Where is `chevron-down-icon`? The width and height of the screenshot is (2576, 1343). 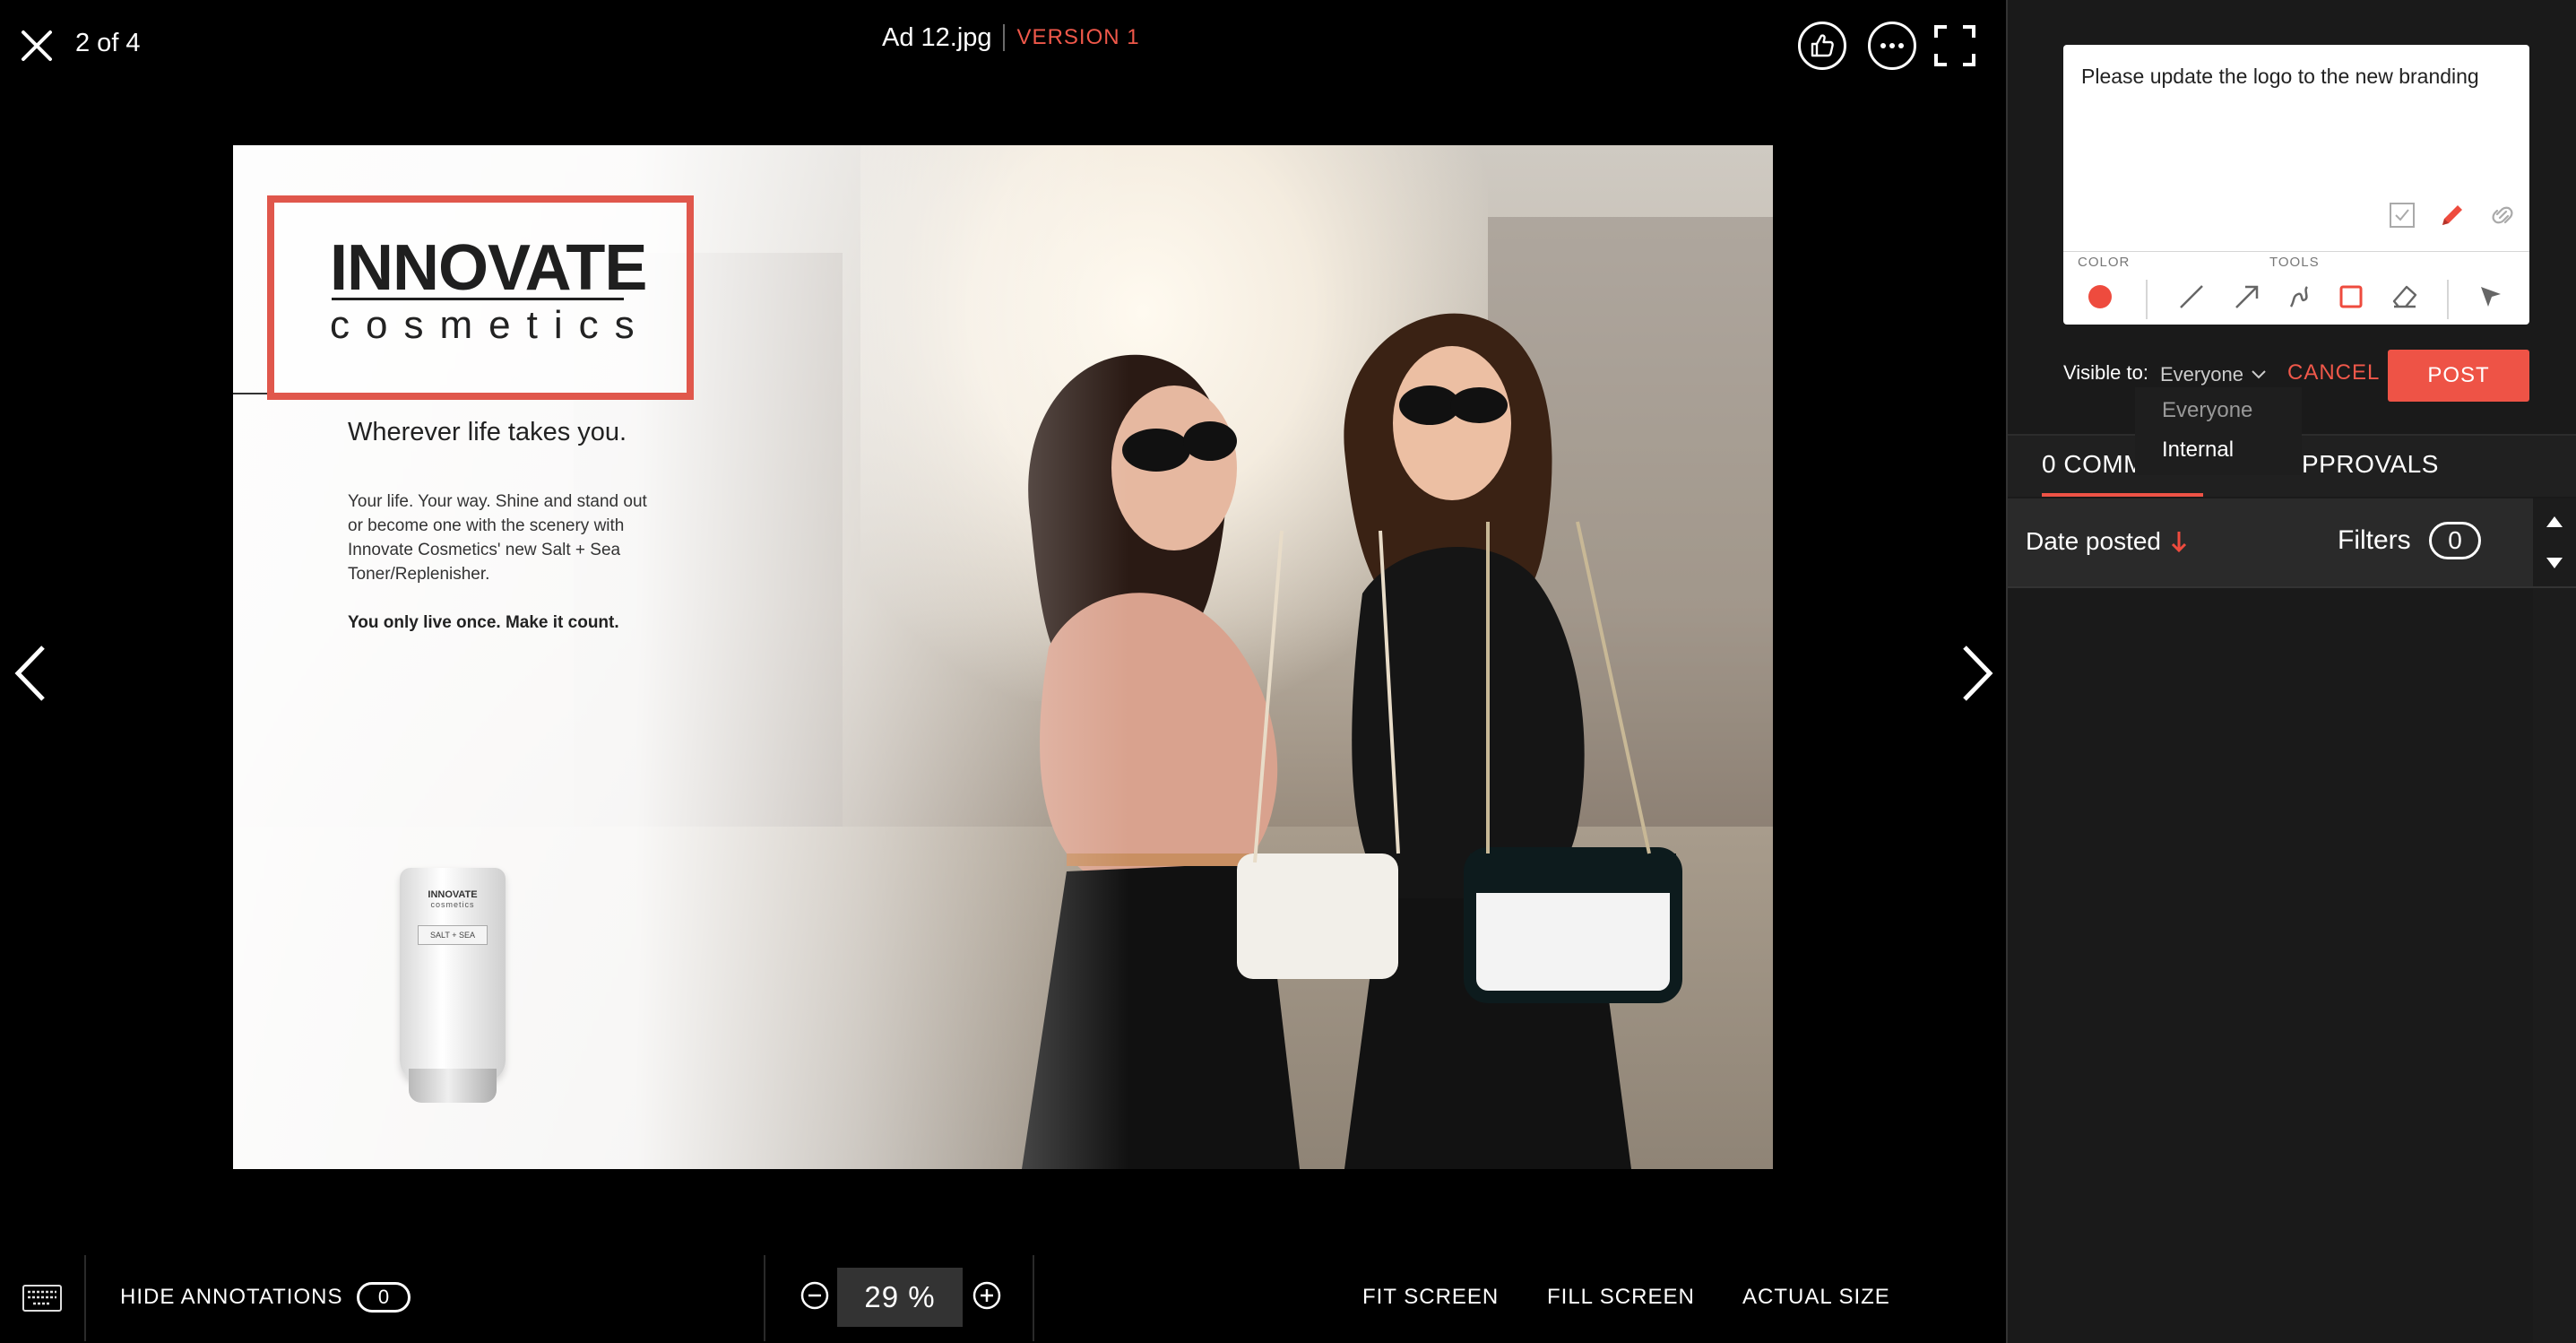
chevron-down-icon is located at coordinates (2259, 374).